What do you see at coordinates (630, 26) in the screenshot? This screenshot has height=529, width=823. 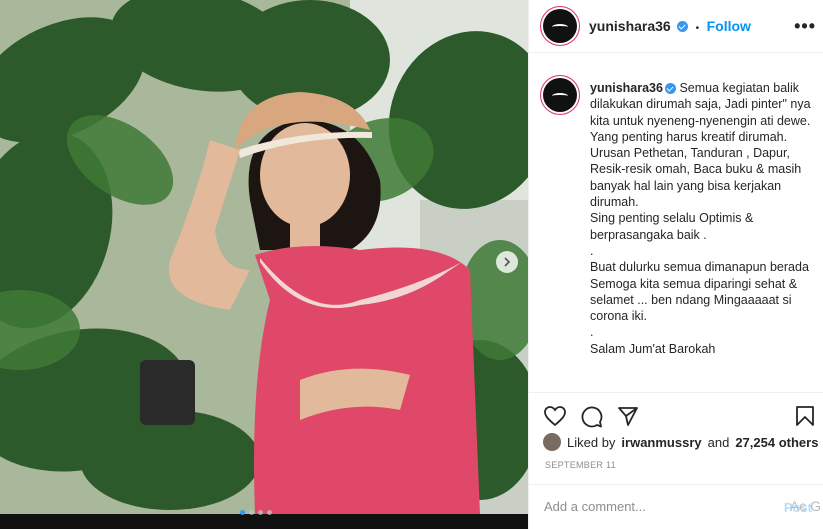 I see `header-username: yunishara36` at bounding box center [630, 26].